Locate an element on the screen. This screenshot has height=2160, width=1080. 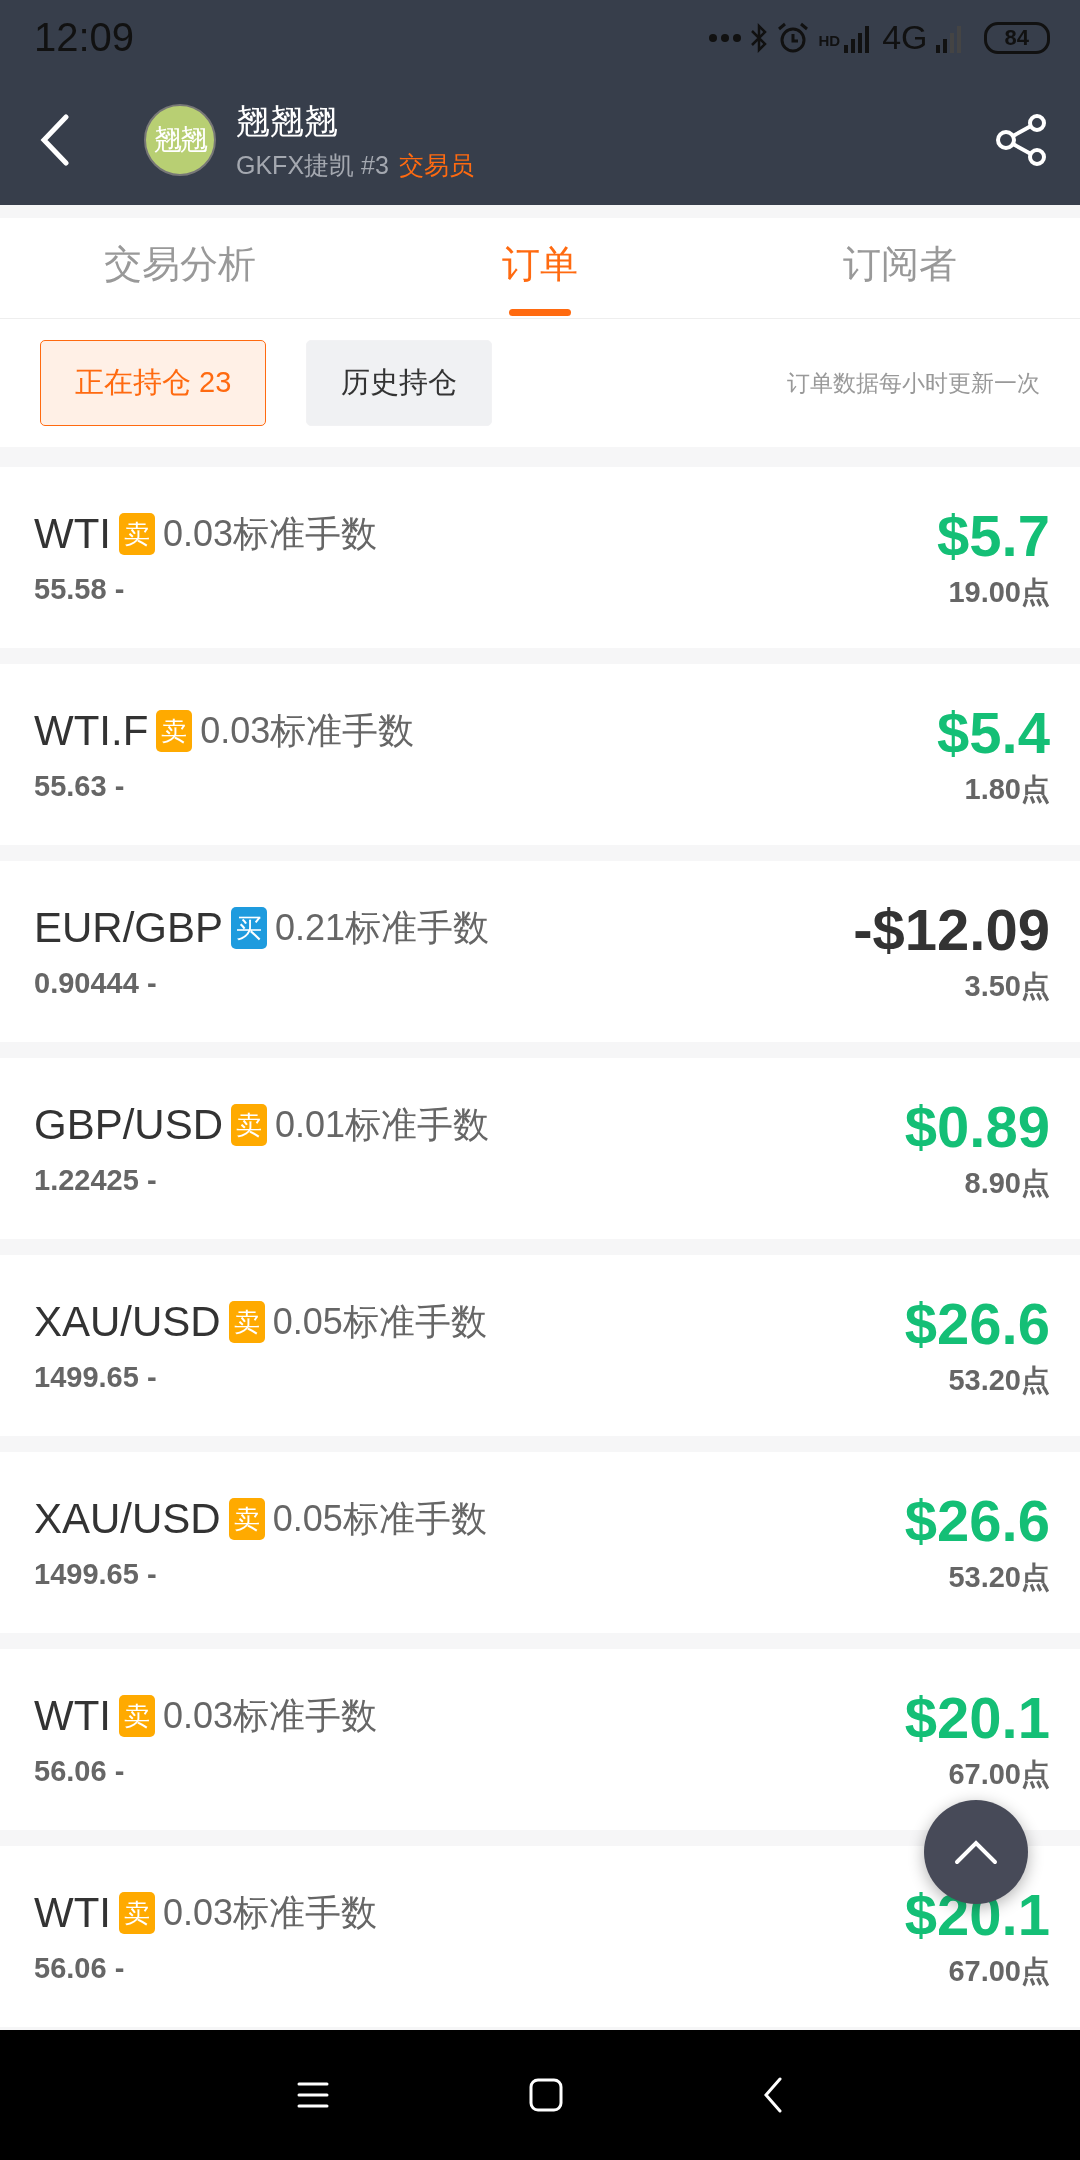
order-price: 0.90444 - is located at coordinates (96, 983).